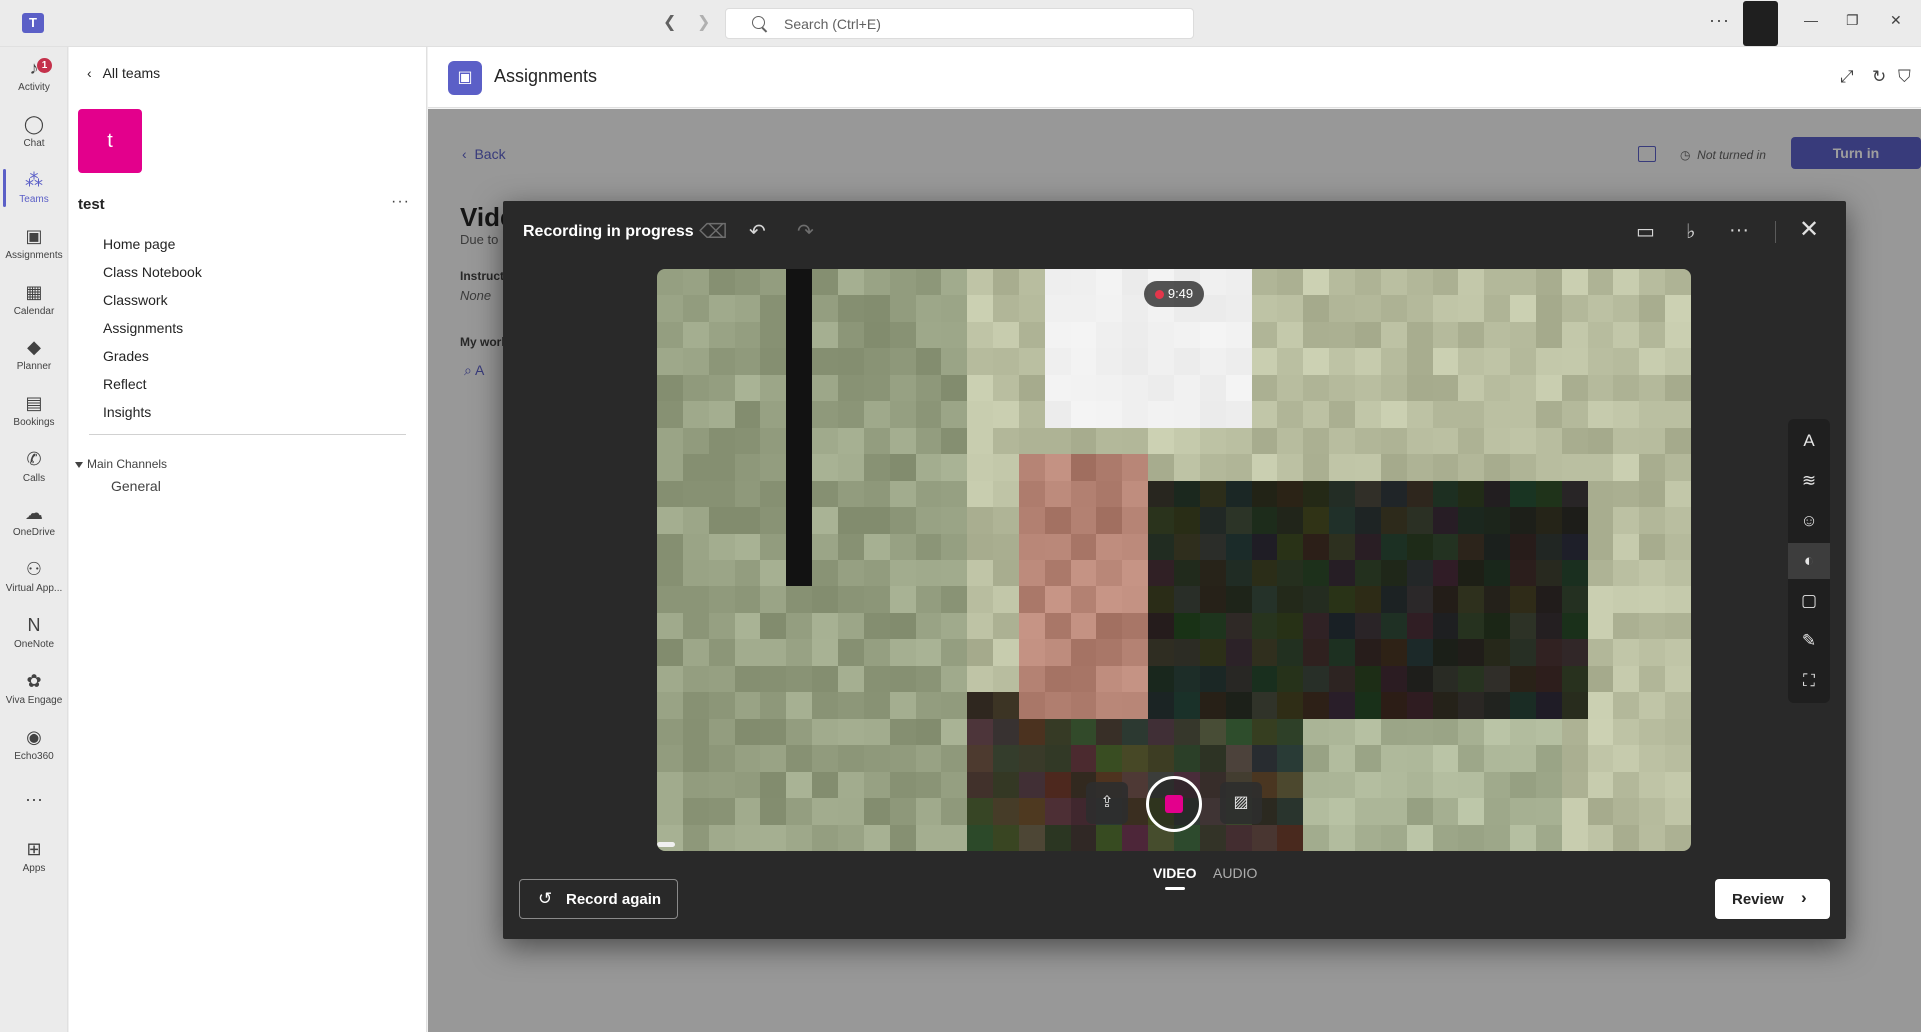 The width and height of the screenshot is (1921, 1032). Describe the element at coordinates (34, 524) in the screenshot. I see `rail-item-onedrive: ☁ OneDrive` at that location.